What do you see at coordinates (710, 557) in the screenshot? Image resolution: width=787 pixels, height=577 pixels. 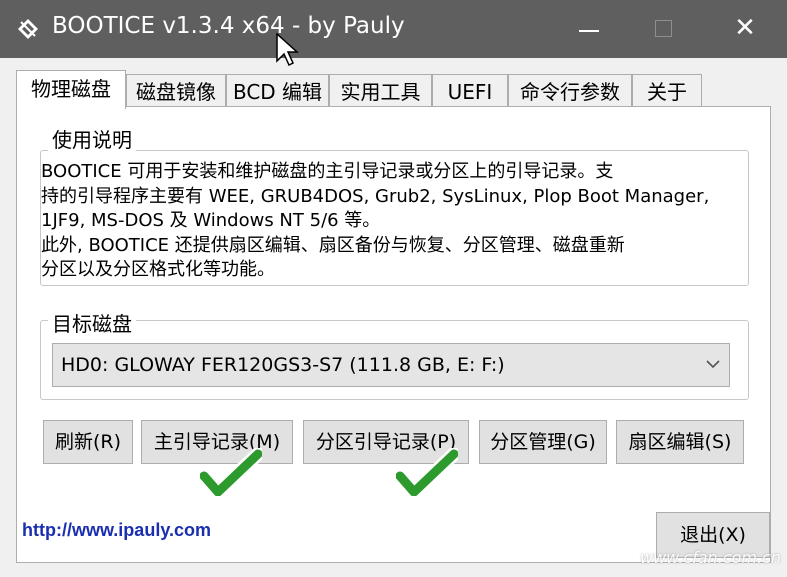 I see `watermark-text: www.cfan.com.cn` at bounding box center [710, 557].